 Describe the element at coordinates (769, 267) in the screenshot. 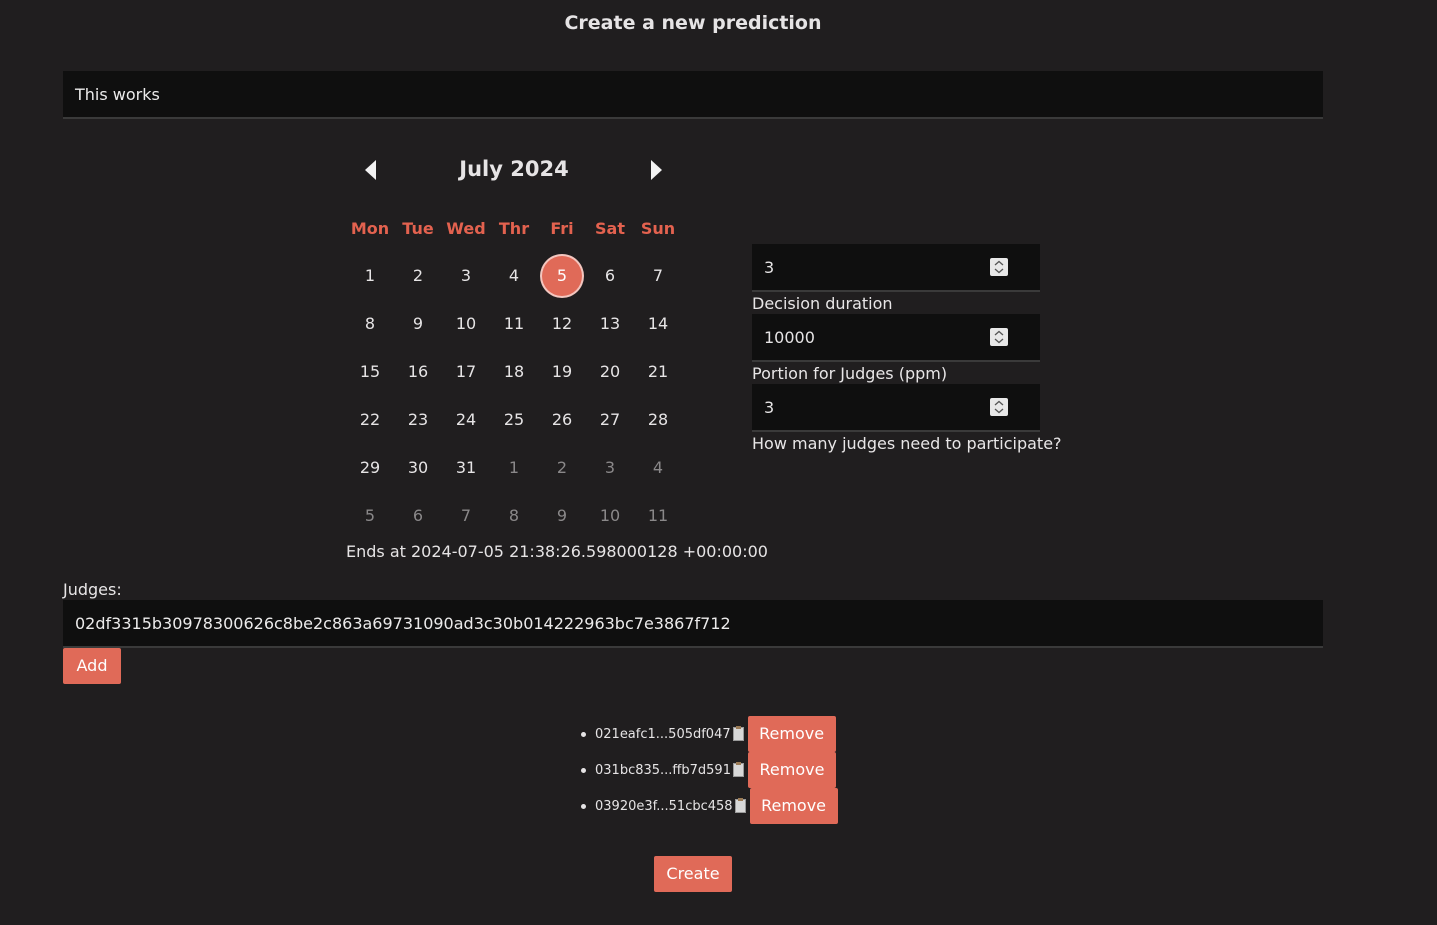

I see `decision-duration-value: 3` at that location.